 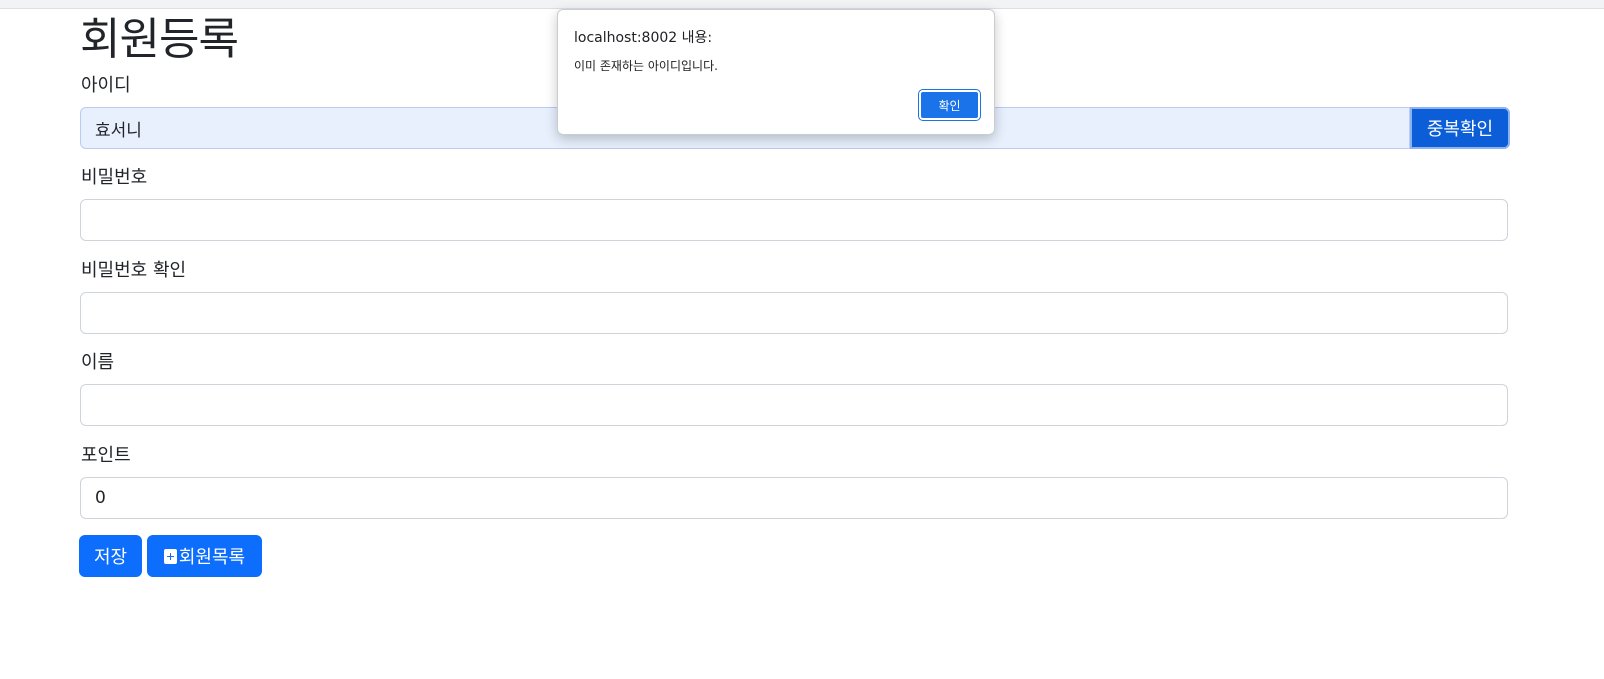 I want to click on alert-origin: localhost:8002 내용:, so click(x=643, y=38).